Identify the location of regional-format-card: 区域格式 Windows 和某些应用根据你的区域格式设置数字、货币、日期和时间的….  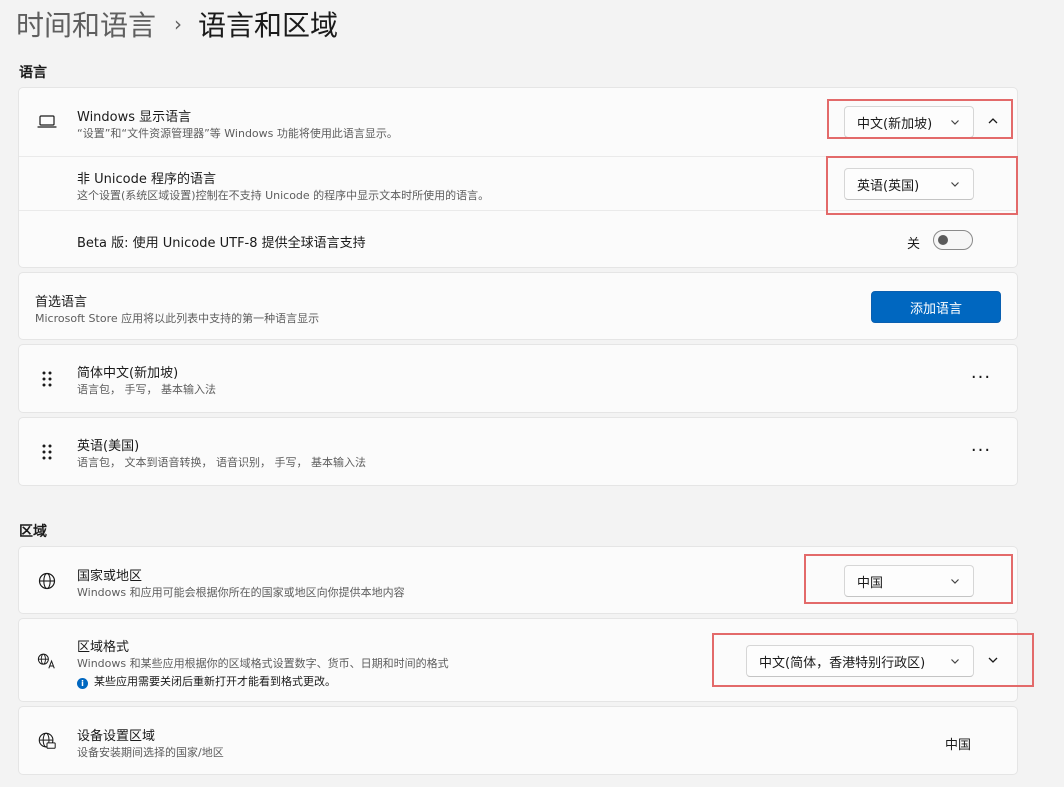
(518, 660).